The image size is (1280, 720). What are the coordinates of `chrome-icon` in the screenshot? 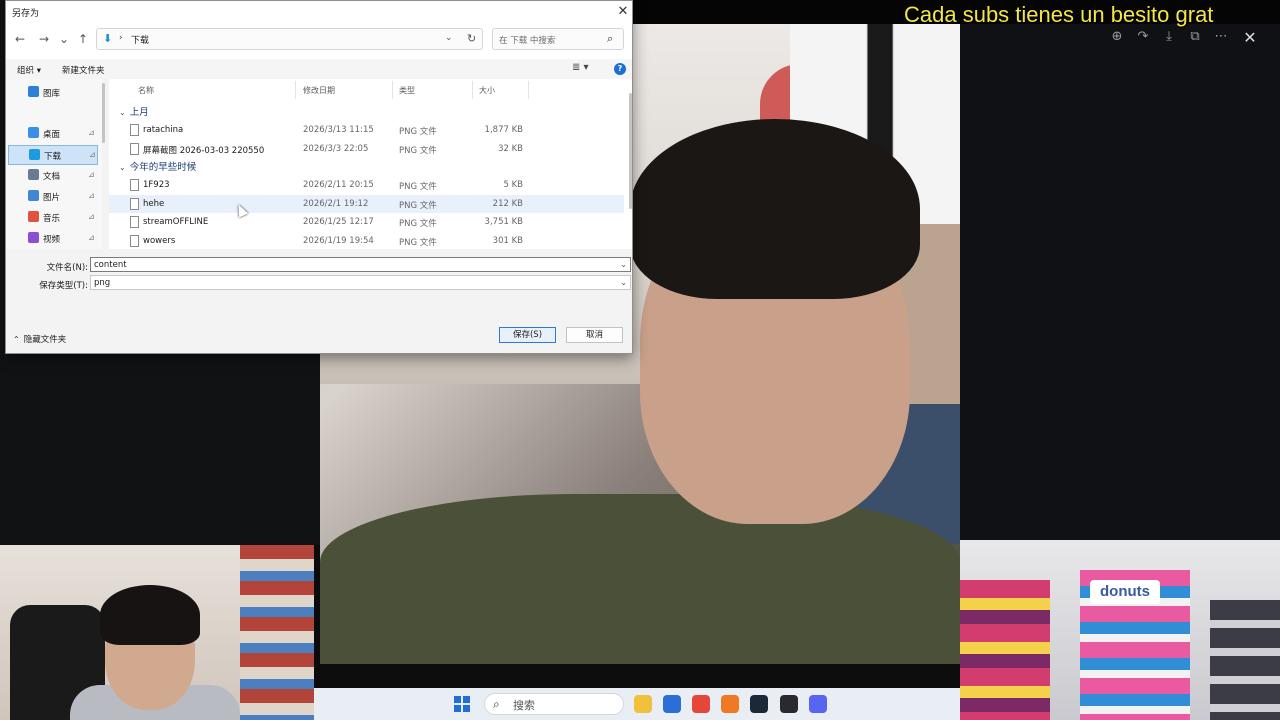 It's located at (701, 704).